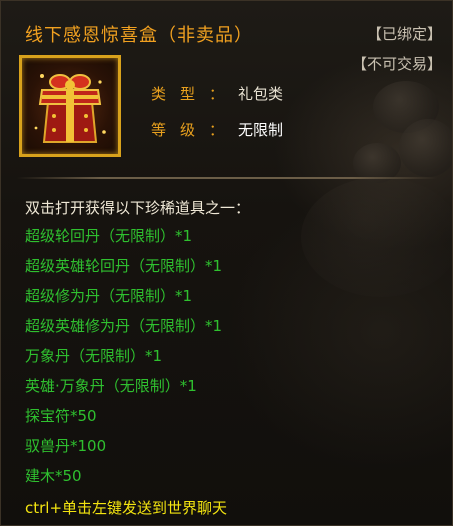 Image resolution: width=453 pixels, height=526 pixels. I want to click on bound-tag: 【已绑定】, so click(404, 34).